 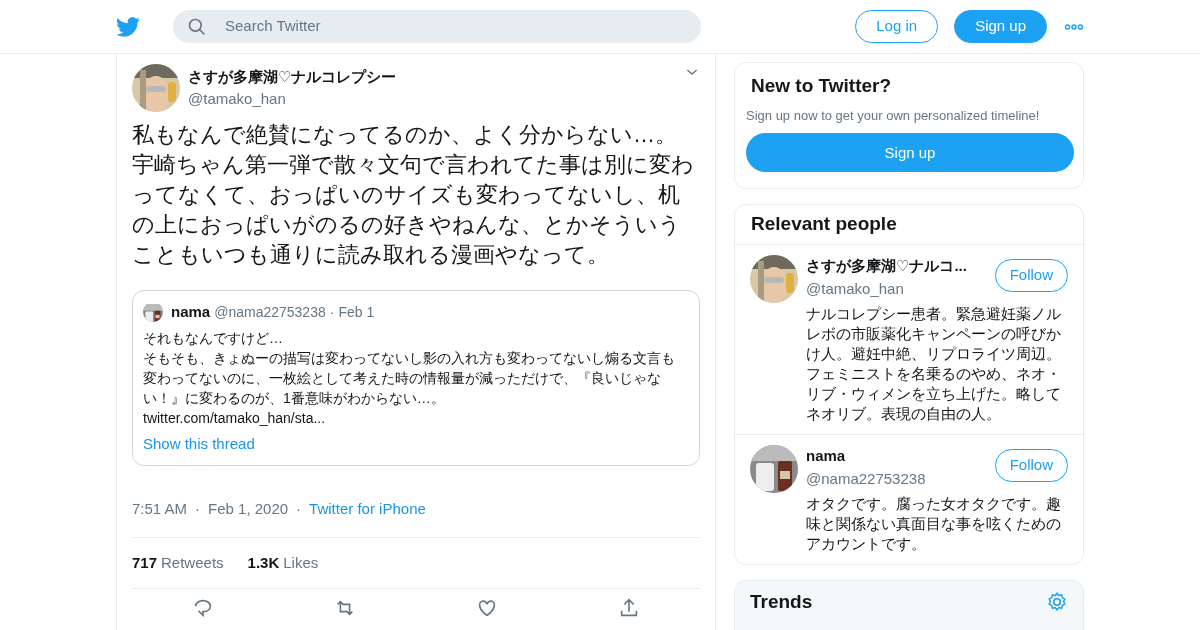 I want to click on quote-author-name: nama, so click(x=191, y=312).